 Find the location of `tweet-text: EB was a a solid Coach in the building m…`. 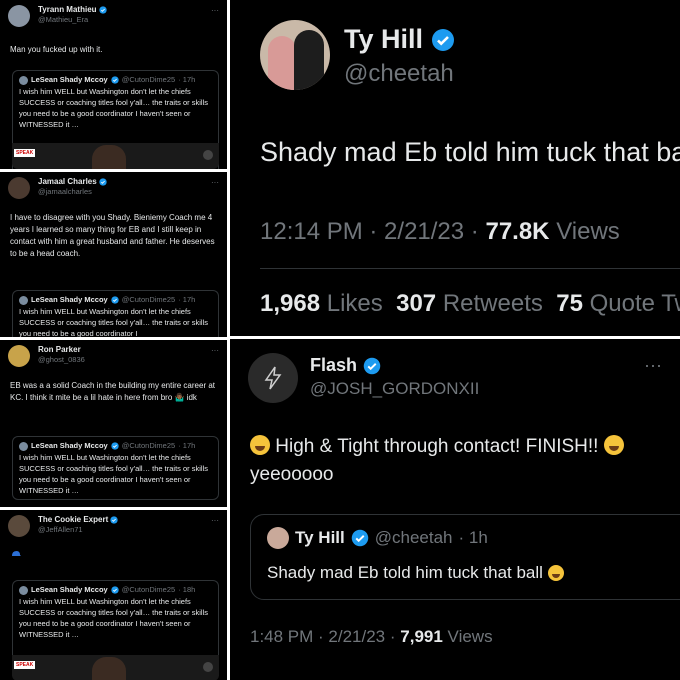

tweet-text: EB was a a solid Coach in the building m… is located at coordinates (112, 391).